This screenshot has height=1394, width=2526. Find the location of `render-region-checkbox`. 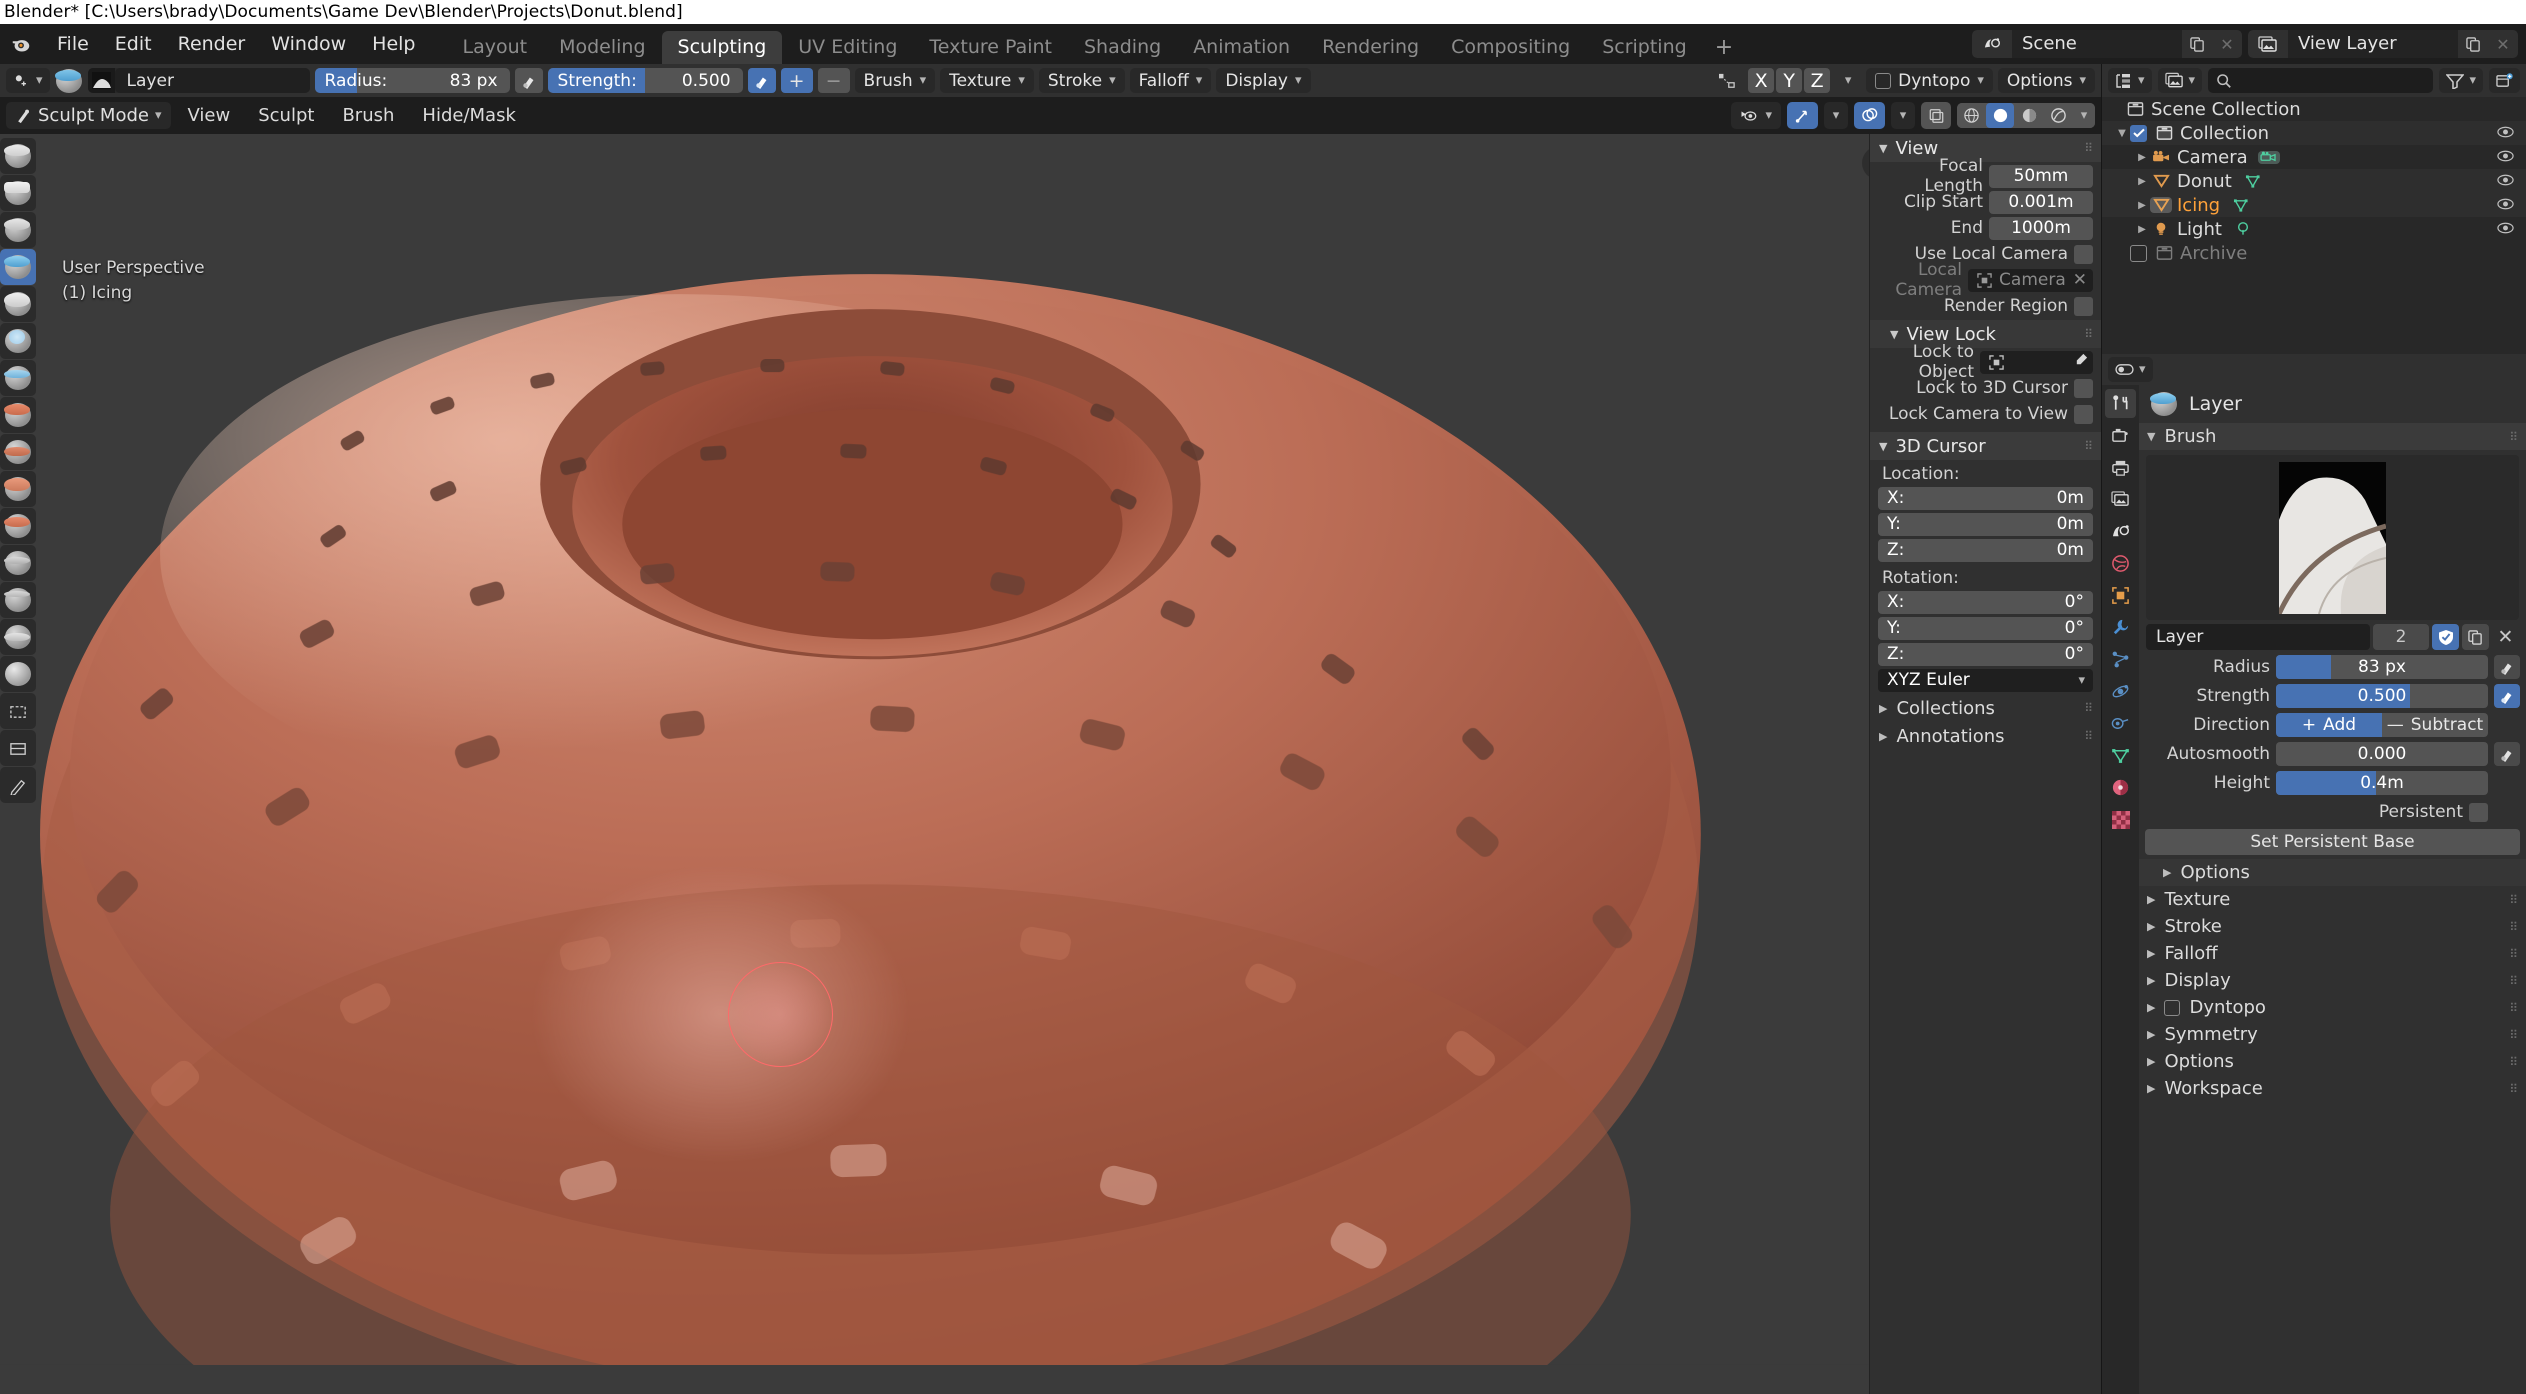

render-region-checkbox is located at coordinates (2083, 306).